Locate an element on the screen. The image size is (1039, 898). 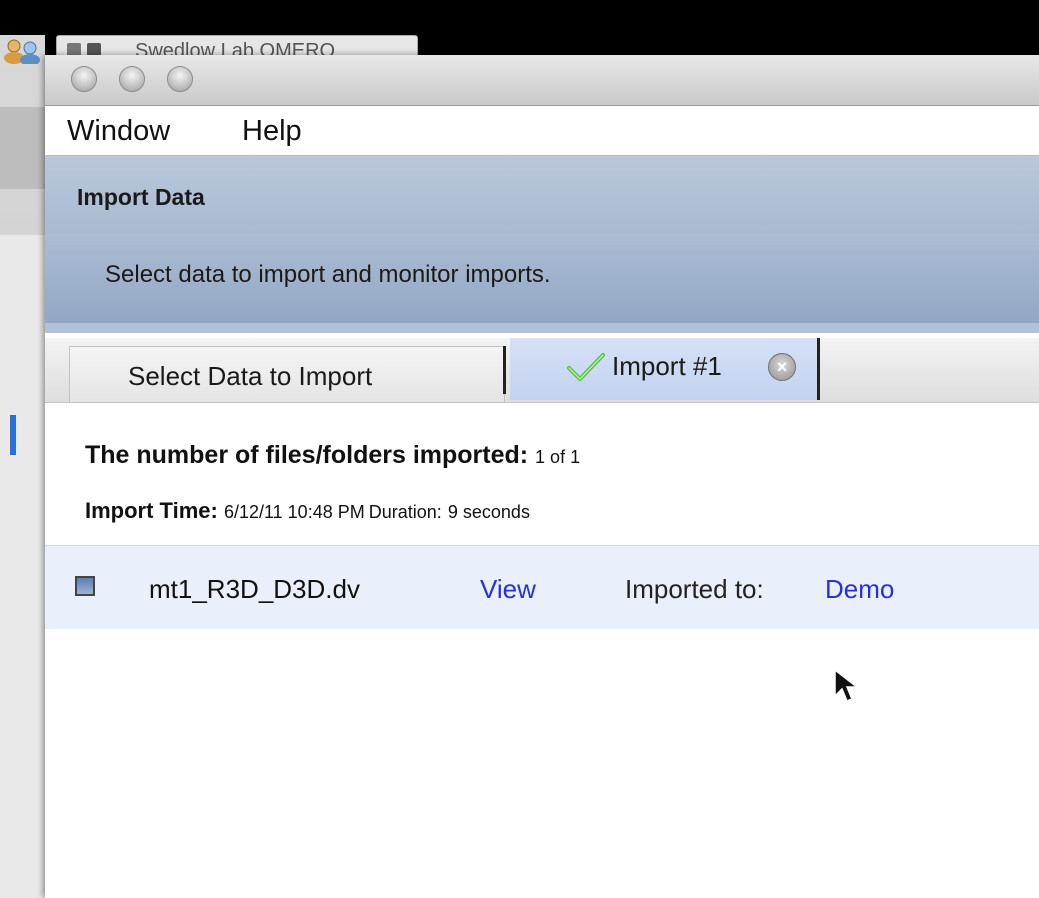
zoom-window-button is located at coordinates (180, 79).